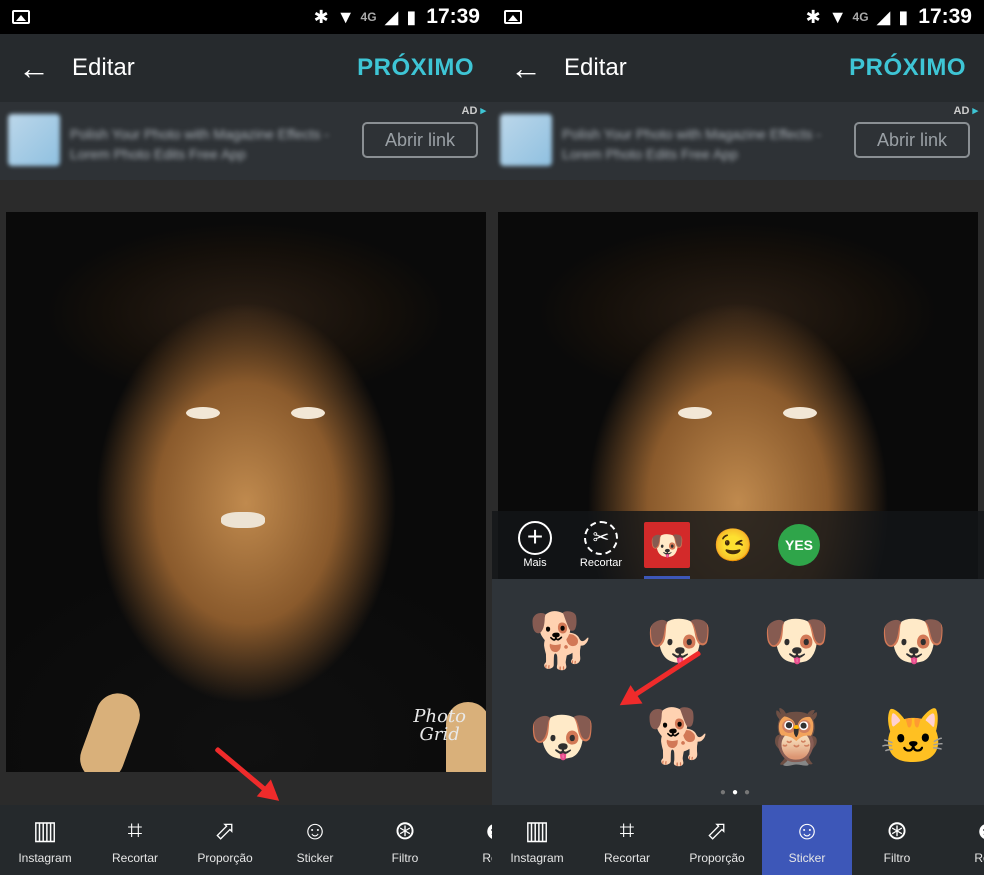 The width and height of the screenshot is (984, 875). What do you see at coordinates (535, 538) in the screenshot?
I see `add-circle-icon: +` at bounding box center [535, 538].